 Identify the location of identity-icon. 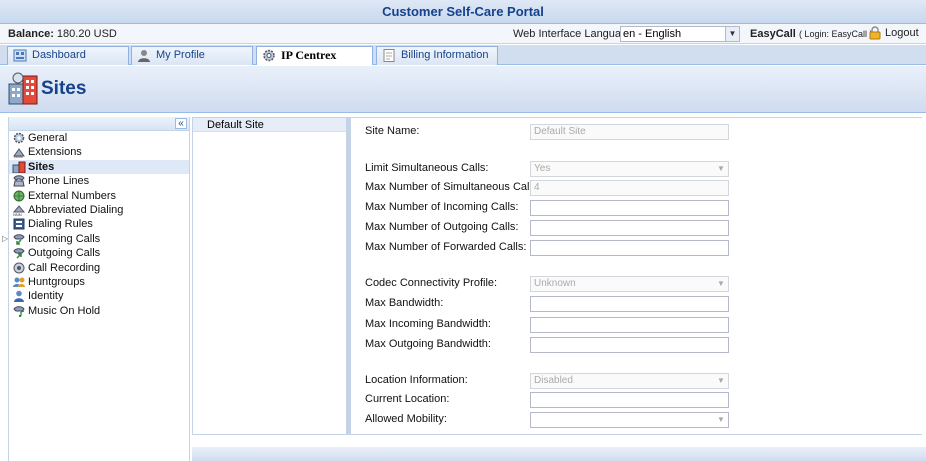
(19, 296).